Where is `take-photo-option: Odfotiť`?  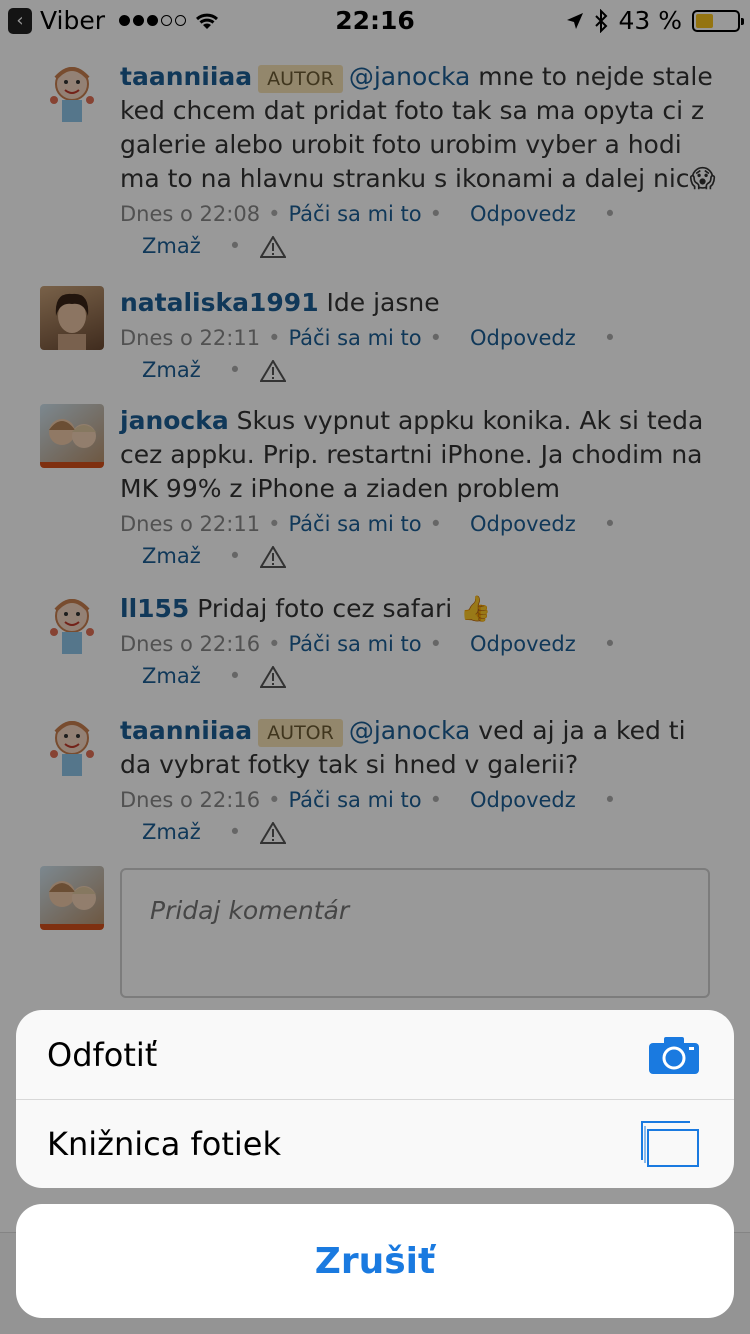
take-photo-option: Odfotiť is located at coordinates (375, 1054).